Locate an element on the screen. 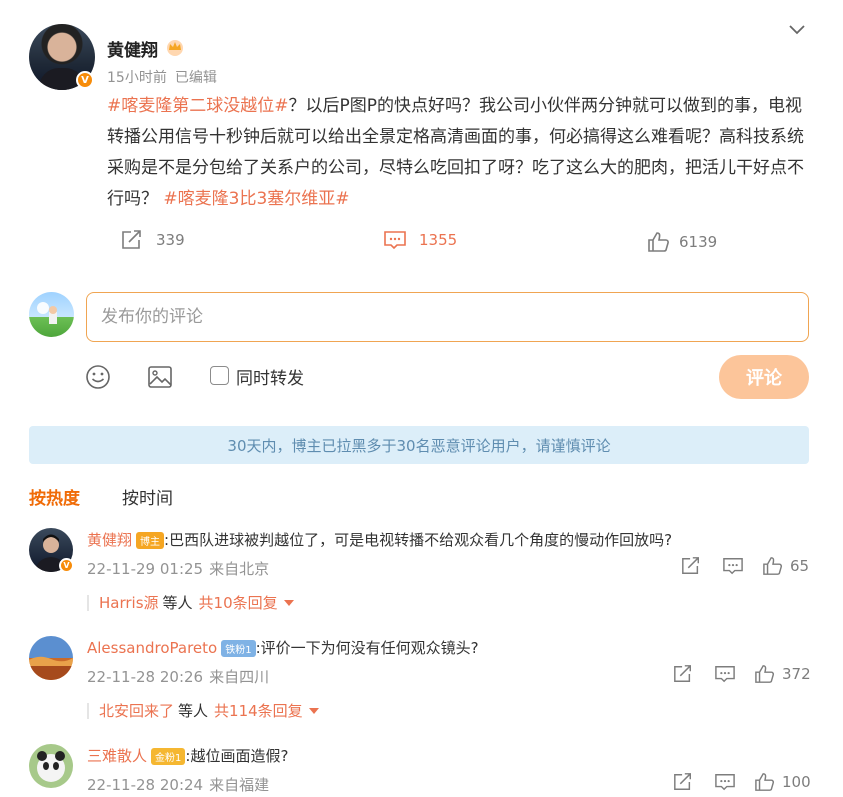 The width and height of the screenshot is (843, 797). comment-like-button: 100 is located at coordinates (782, 782).